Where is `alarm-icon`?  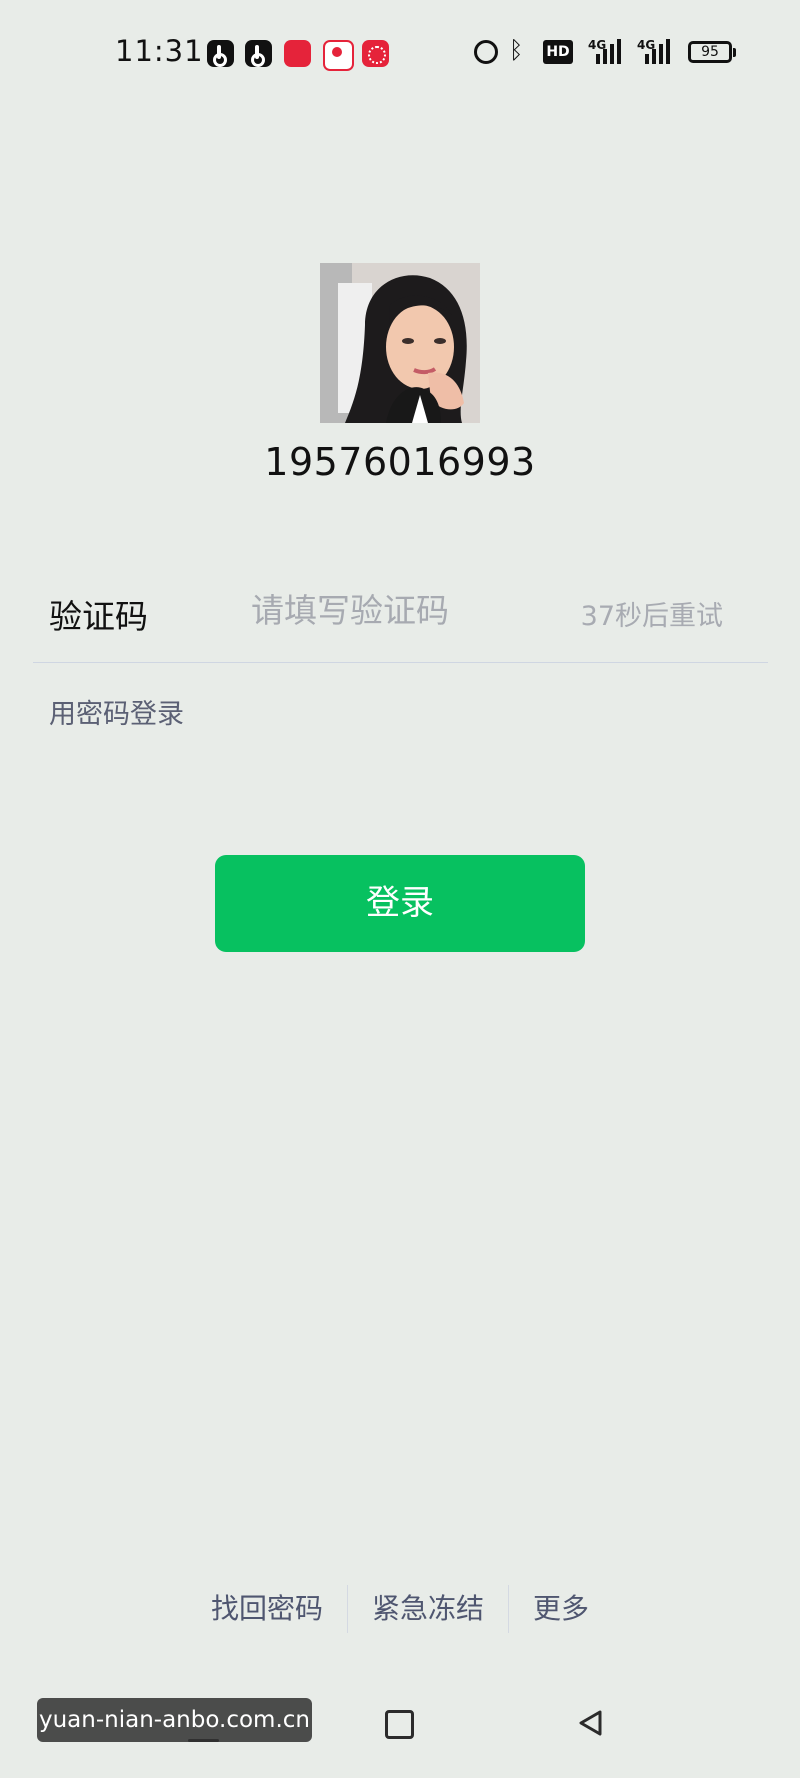
alarm-icon is located at coordinates (486, 52).